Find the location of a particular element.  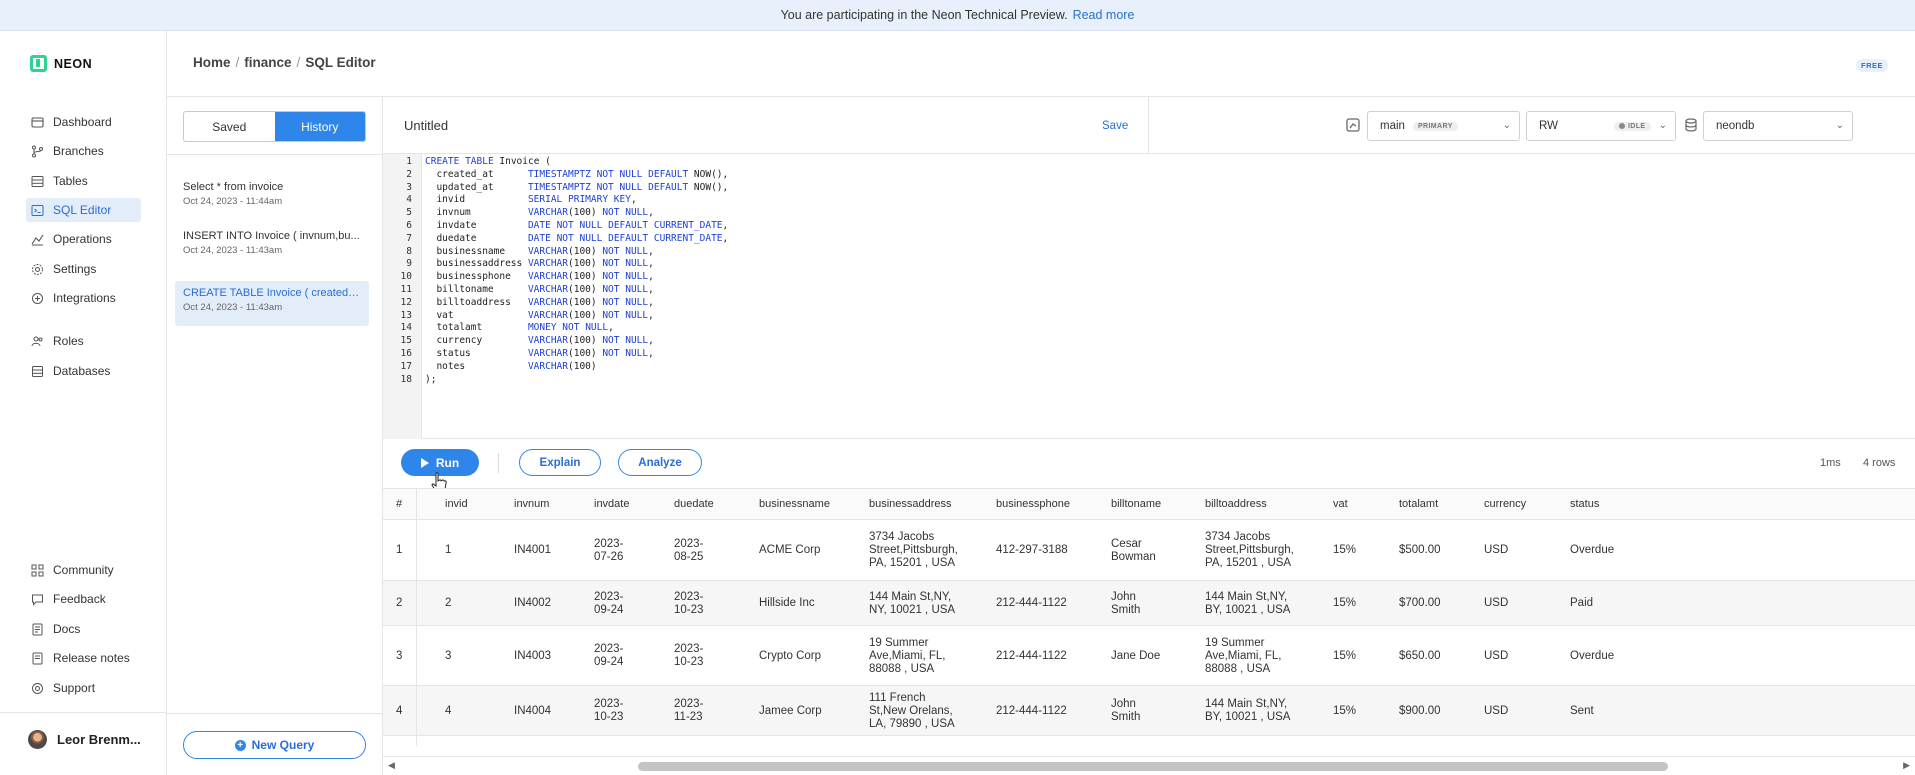

sidebar-item-tables: Tables is located at coordinates (83, 181).